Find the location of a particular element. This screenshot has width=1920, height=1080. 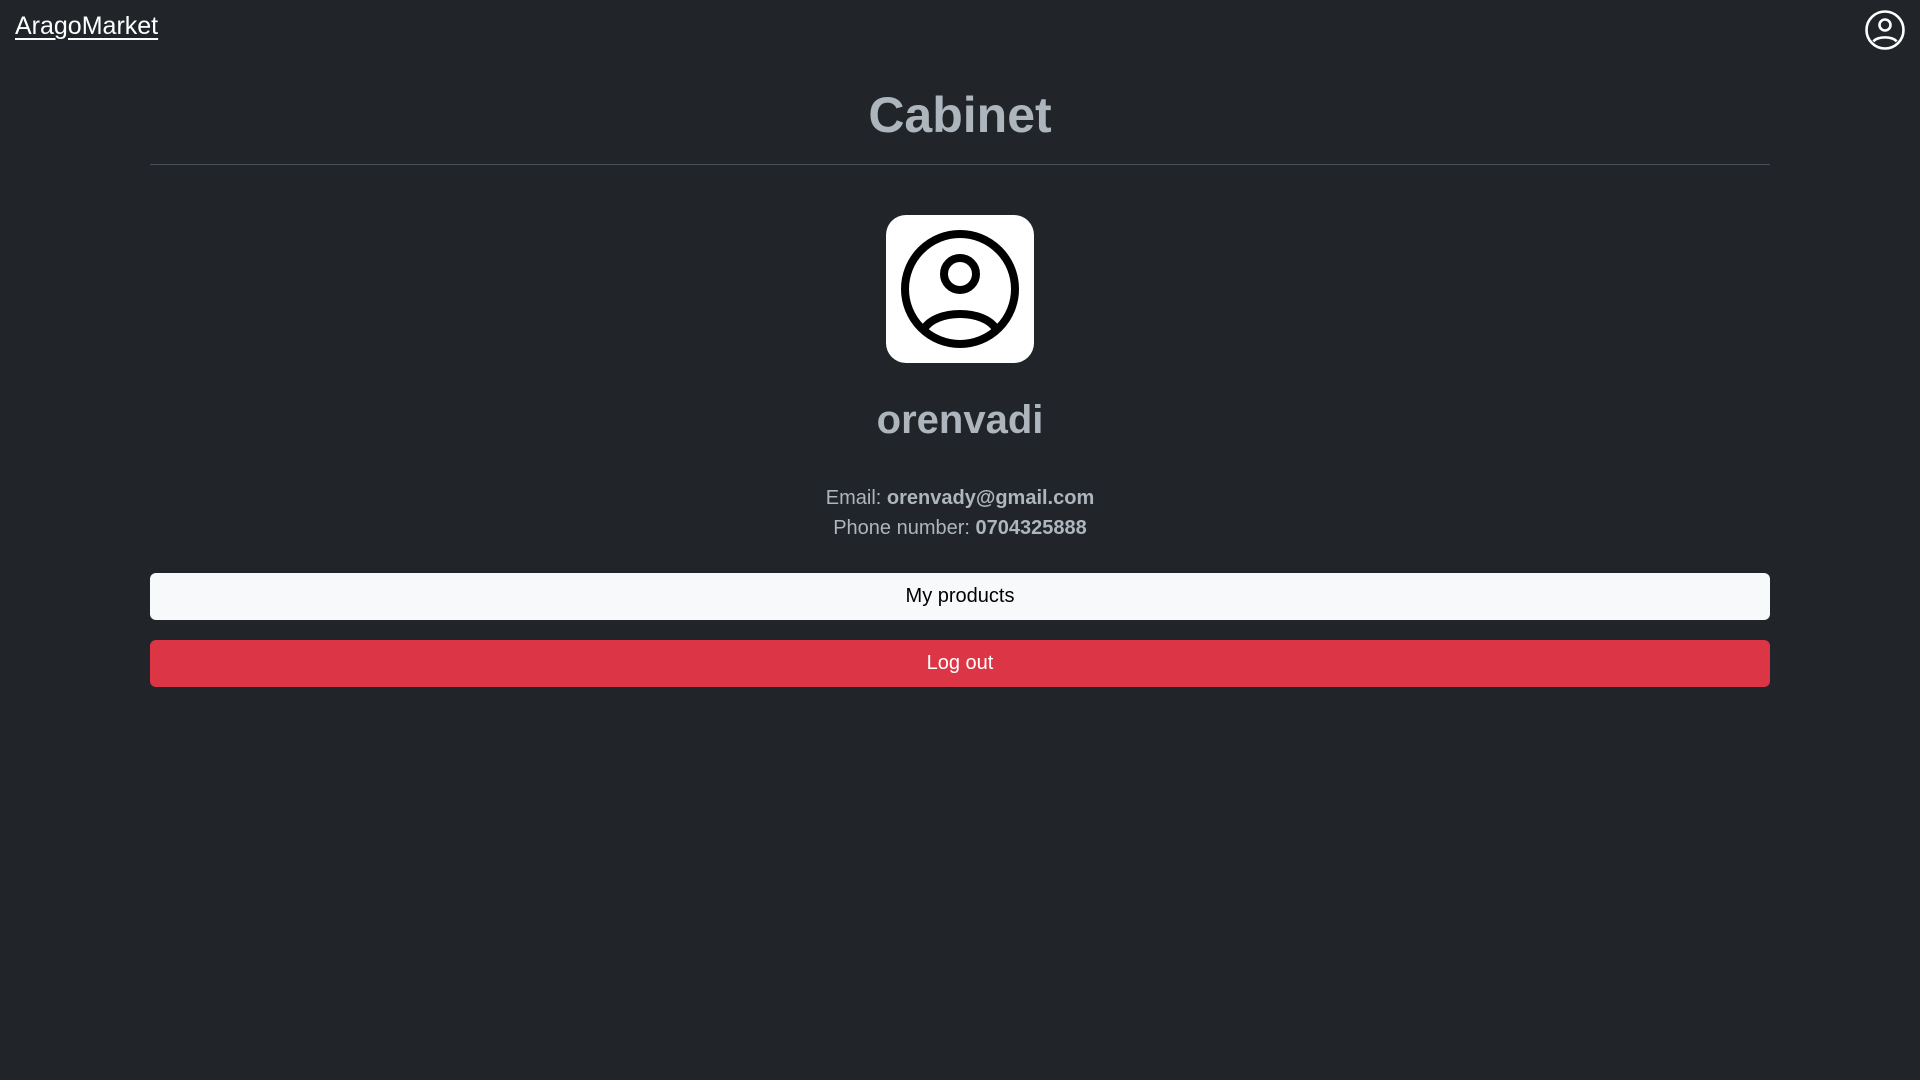

phone-label: Phone number: is located at coordinates (901, 528).